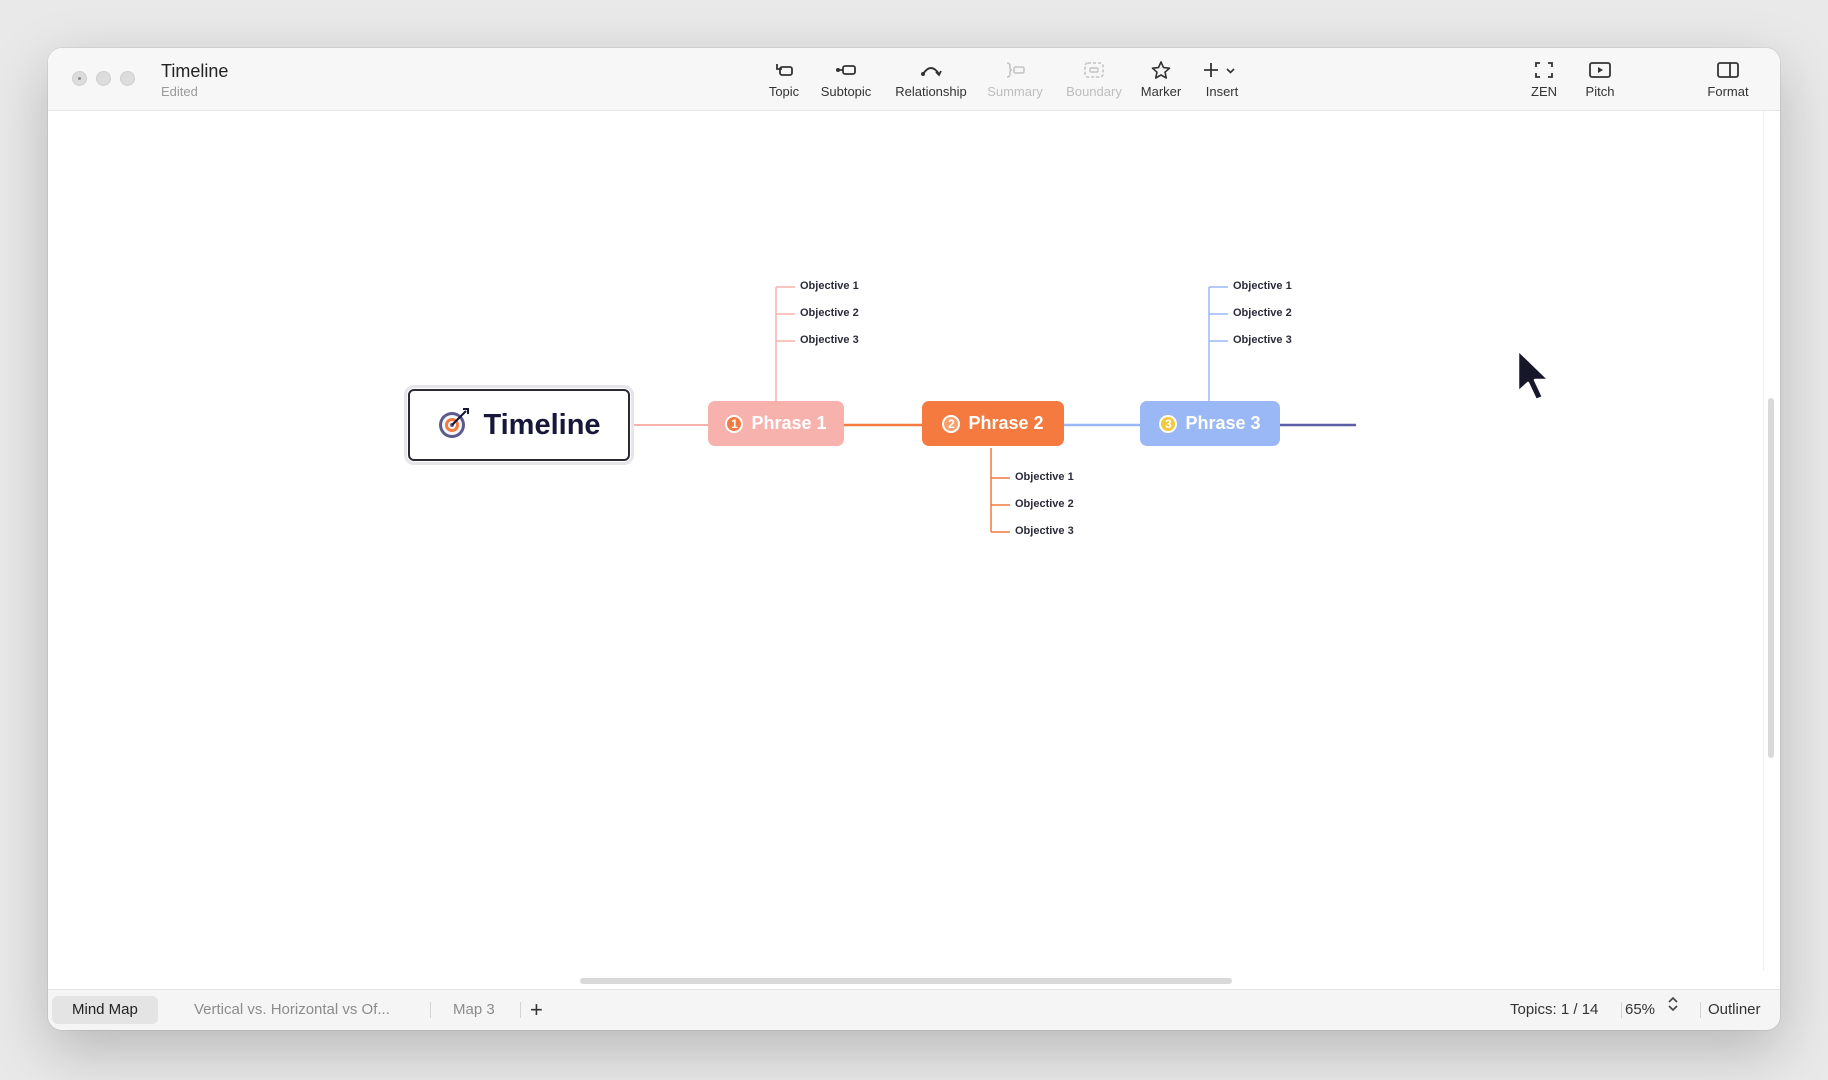 The width and height of the screenshot is (1828, 1080). Describe the element at coordinates (1161, 91) in the screenshot. I see `marker-label: Marker` at that location.